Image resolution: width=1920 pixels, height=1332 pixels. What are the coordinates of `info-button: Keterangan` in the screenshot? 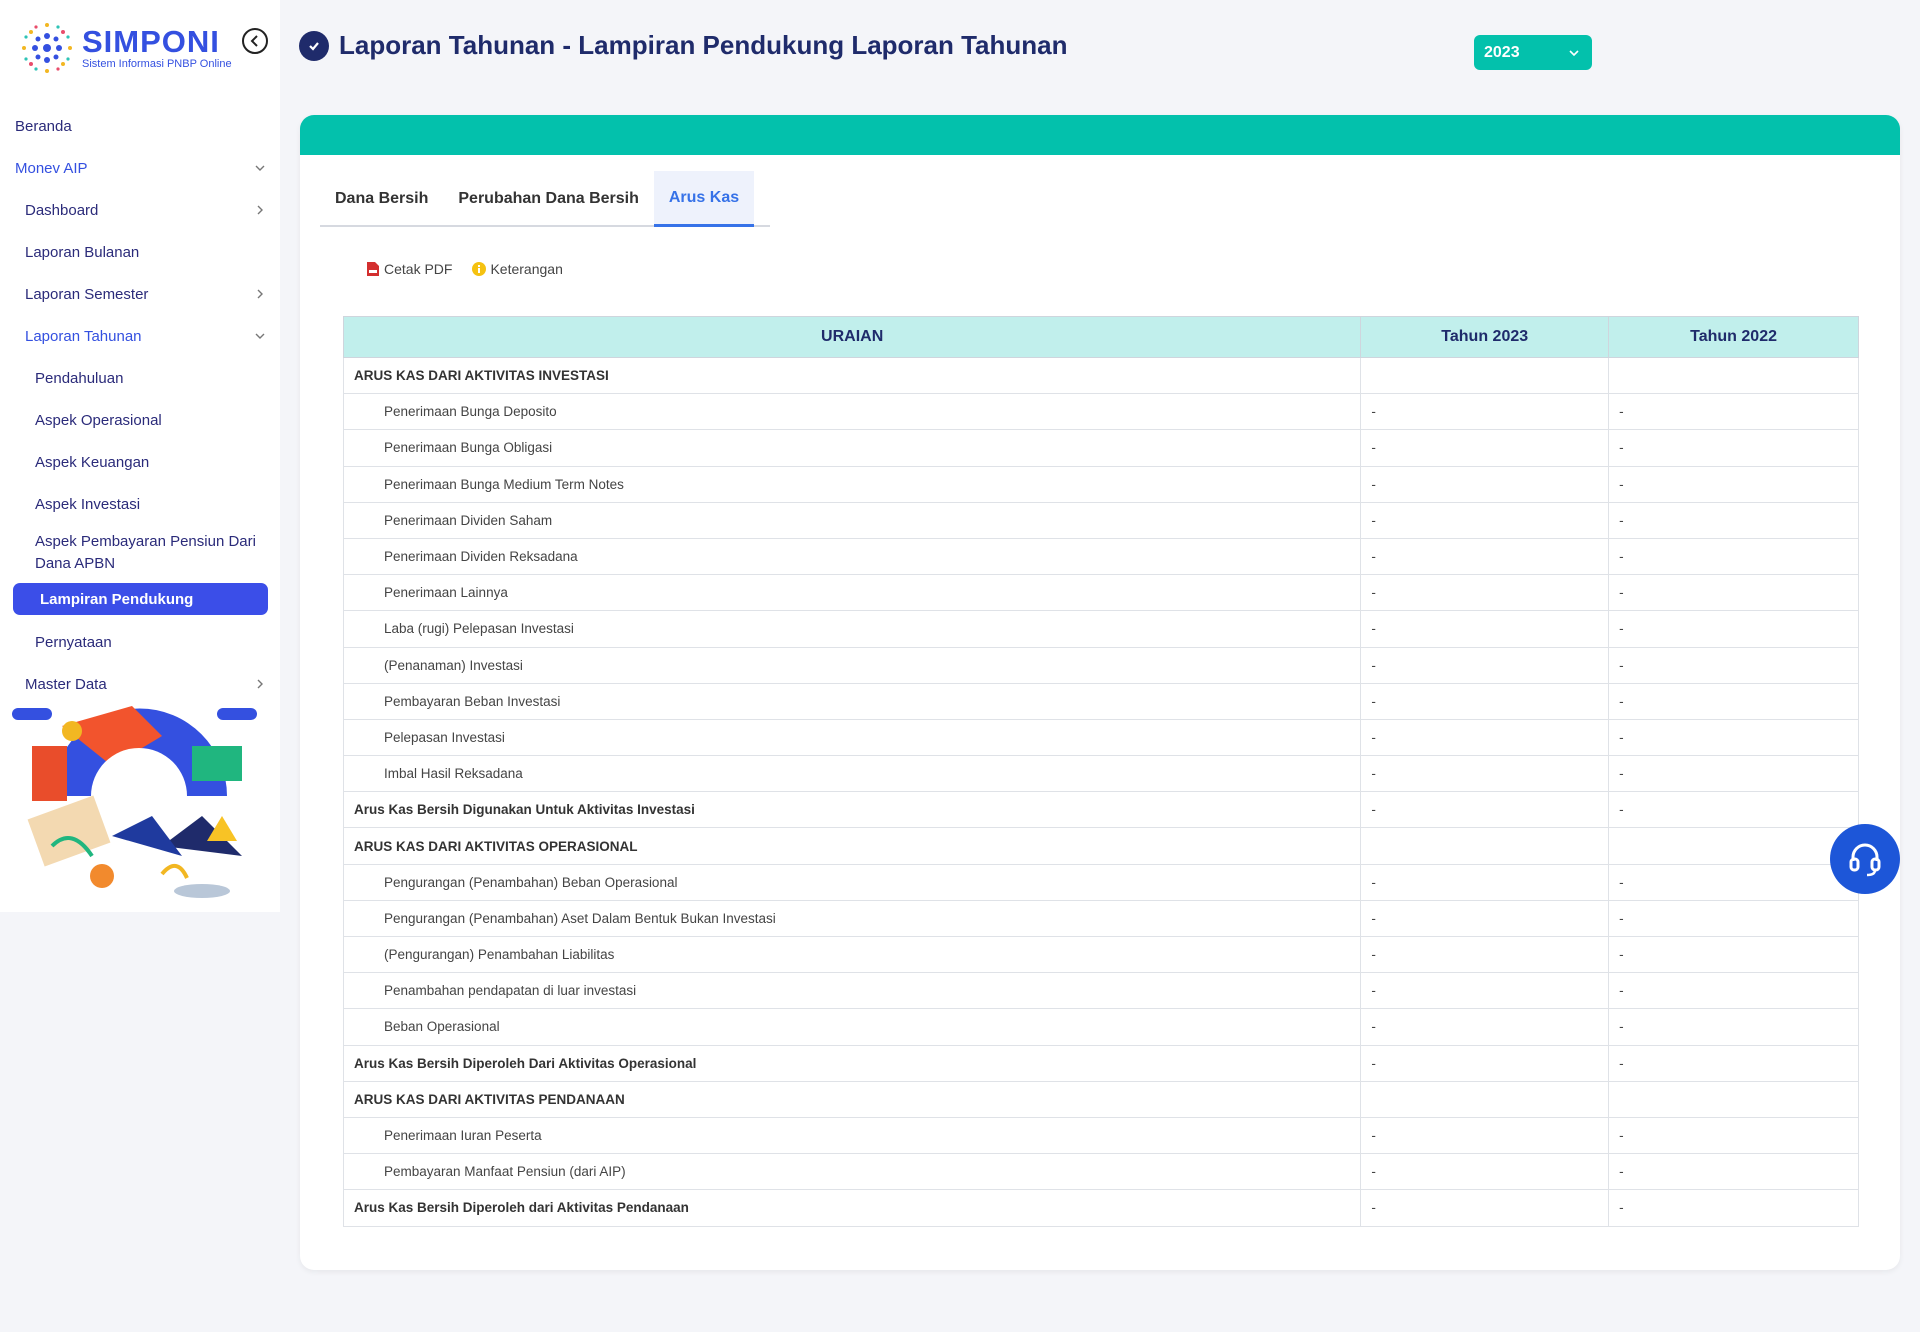 It's located at (517, 269).